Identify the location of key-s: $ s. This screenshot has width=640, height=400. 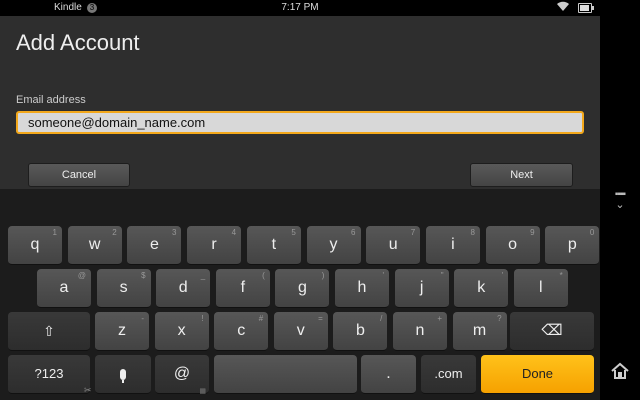
(123, 288).